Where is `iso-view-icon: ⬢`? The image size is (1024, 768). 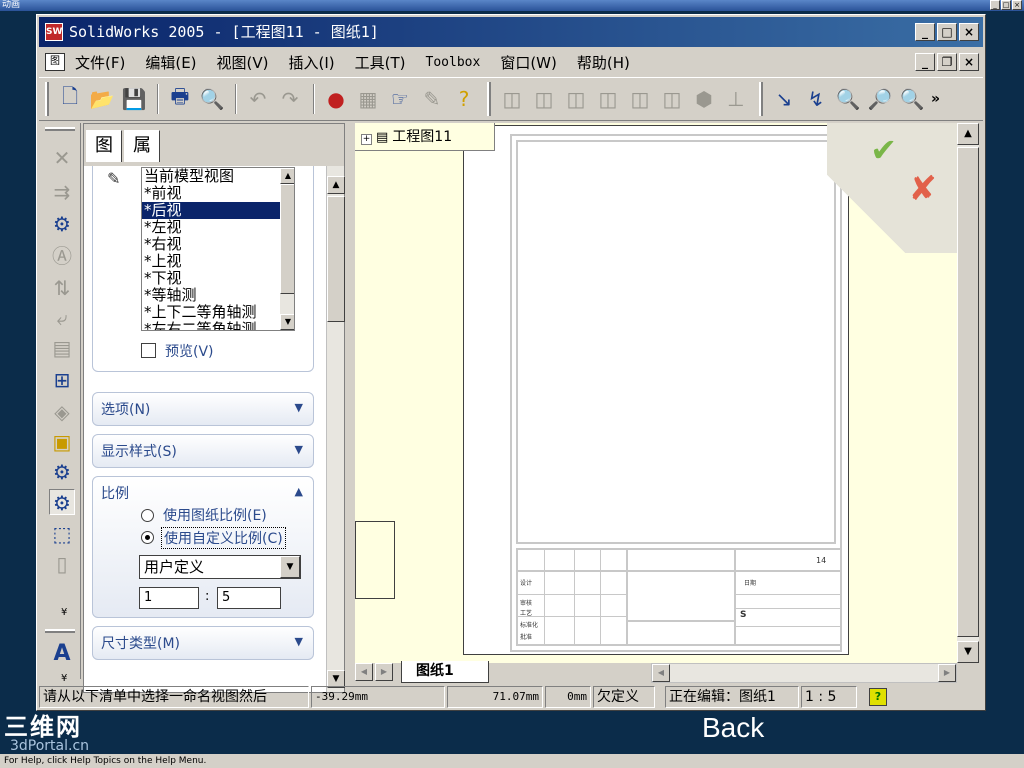 iso-view-icon: ⬢ is located at coordinates (704, 99).